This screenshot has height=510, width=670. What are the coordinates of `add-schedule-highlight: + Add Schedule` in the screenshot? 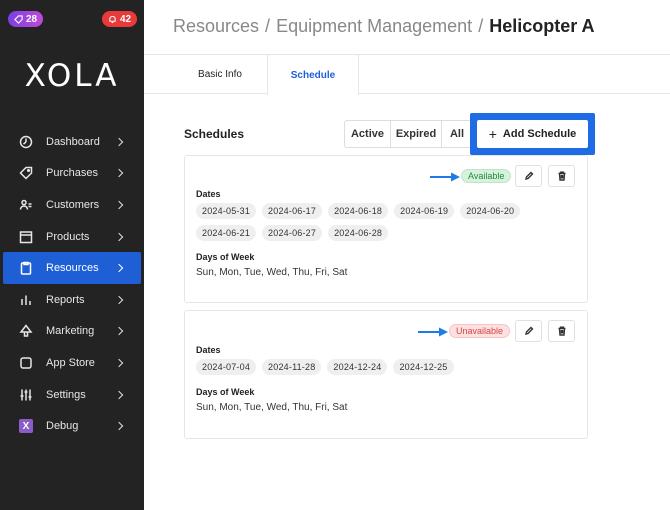 It's located at (532, 134).